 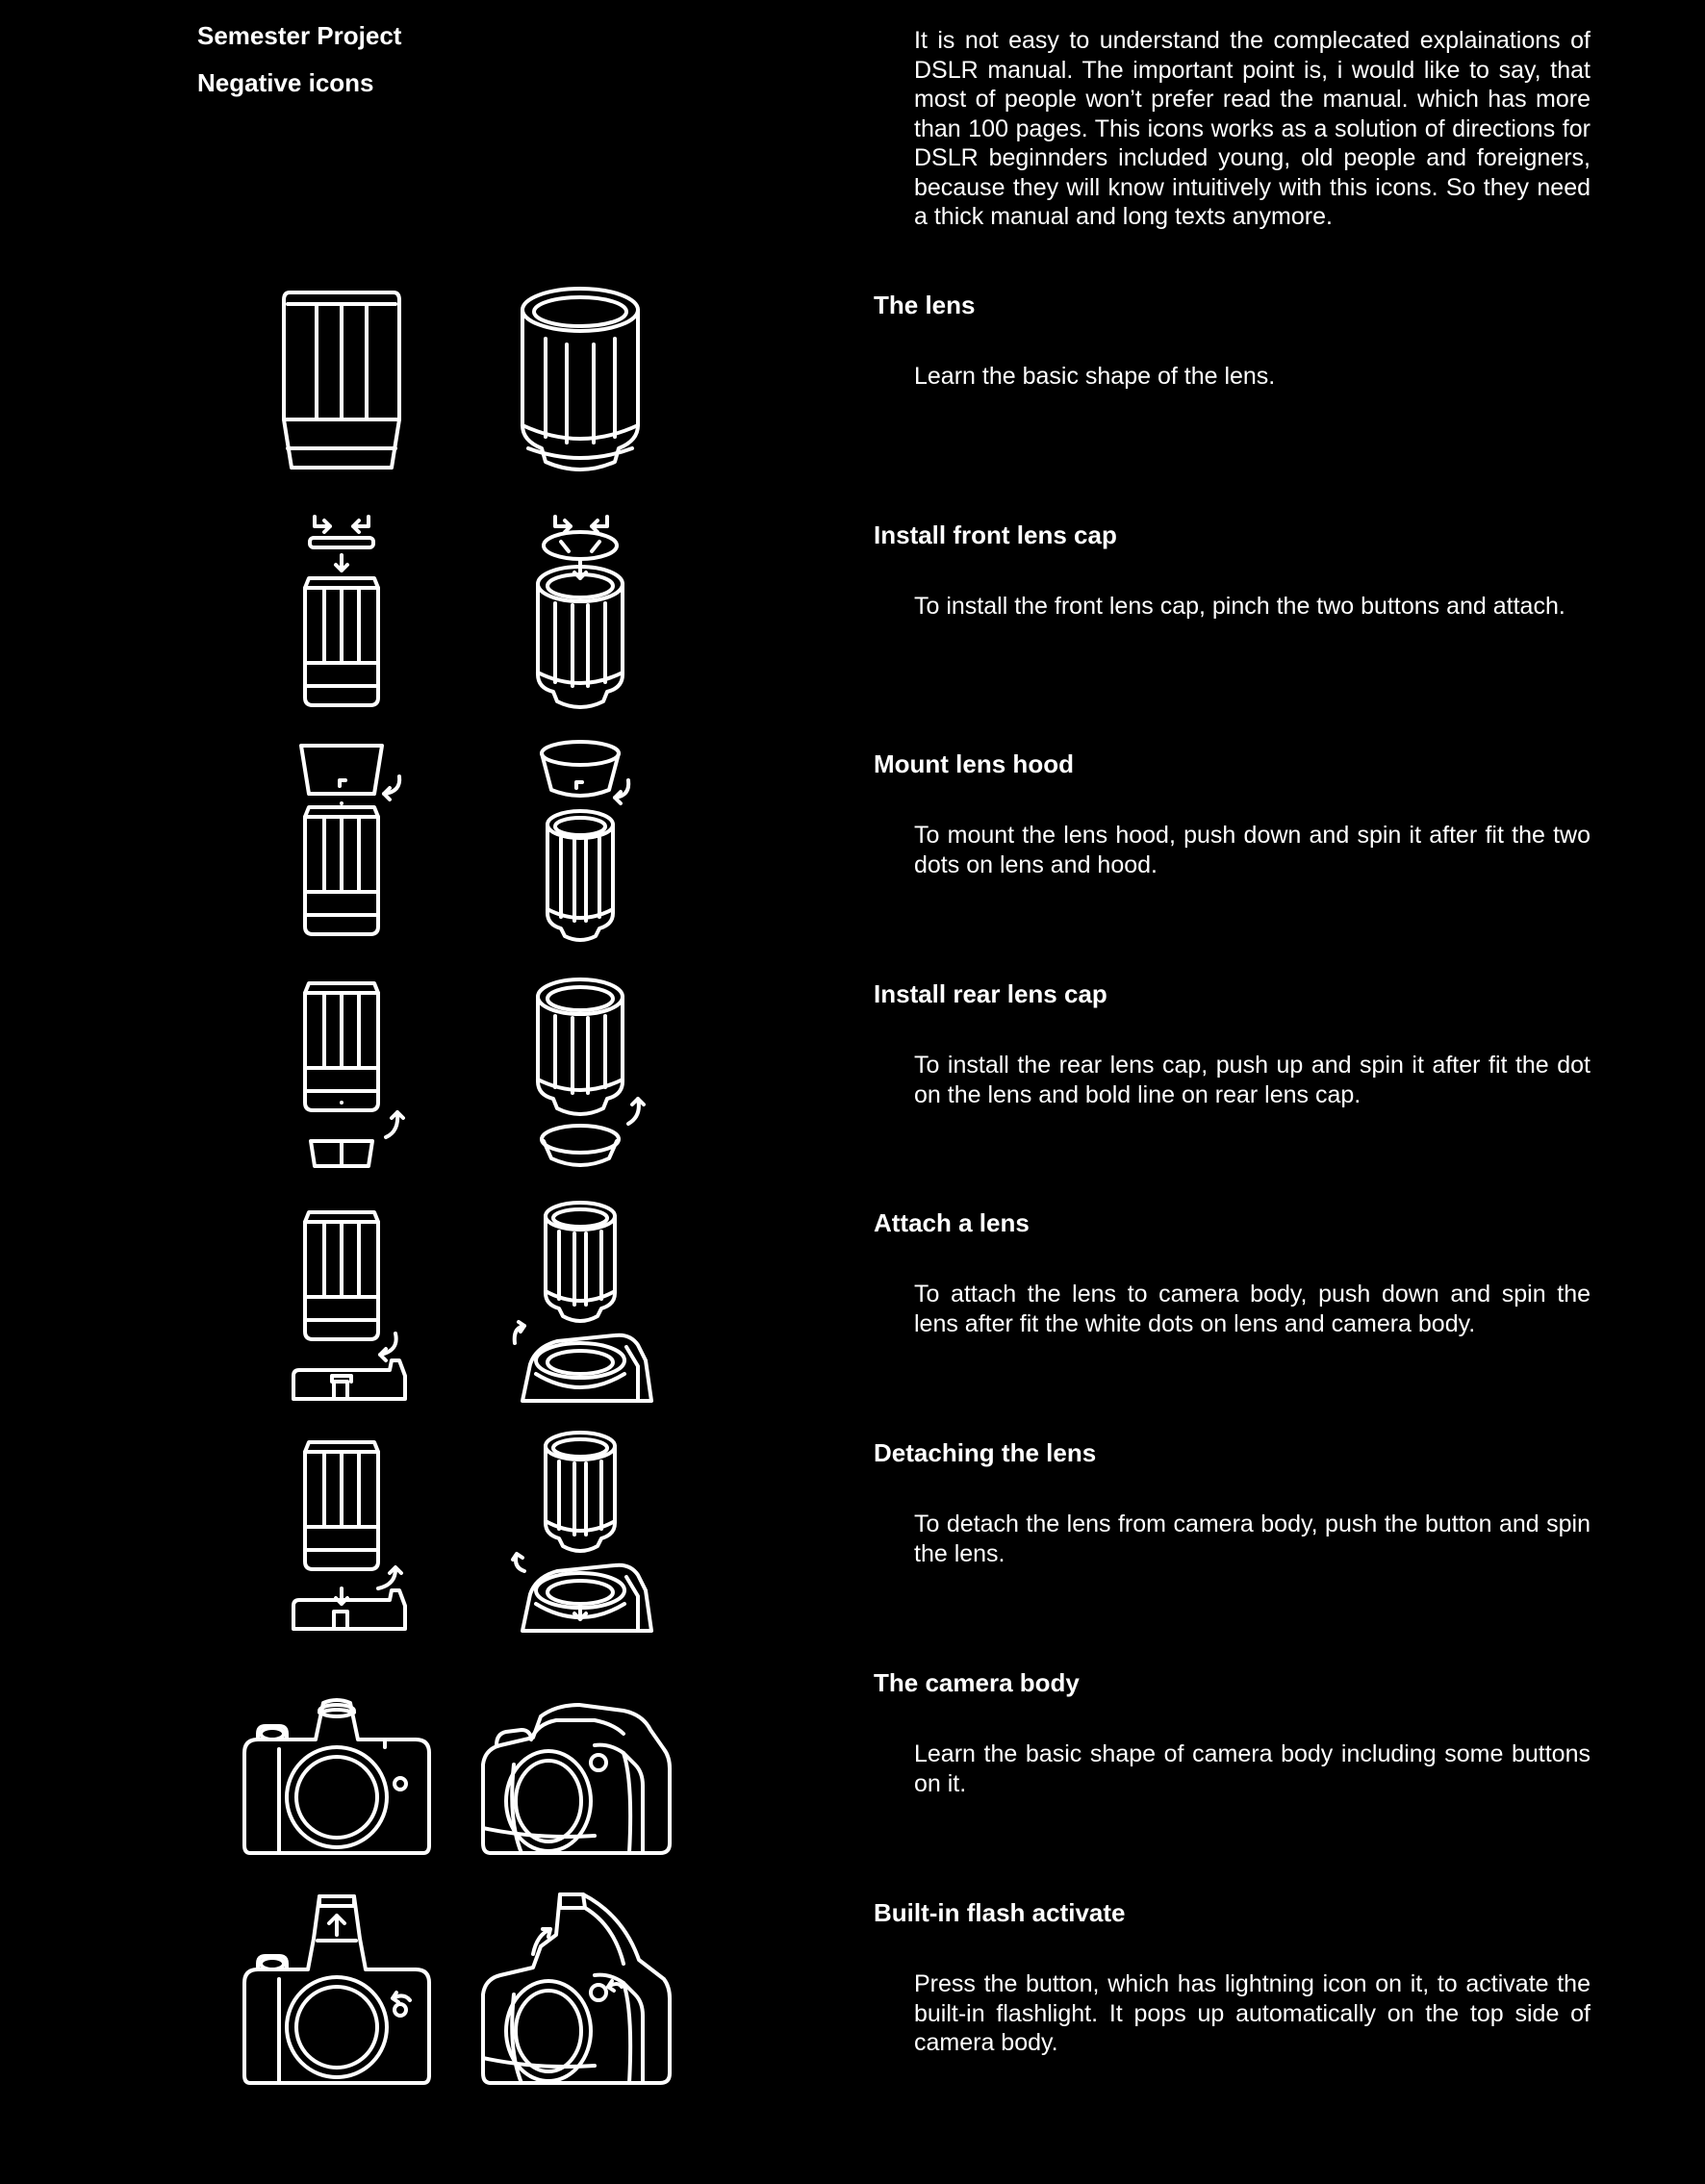 I want to click on section-title: Built-in flash activate, so click(x=1000, y=1912).